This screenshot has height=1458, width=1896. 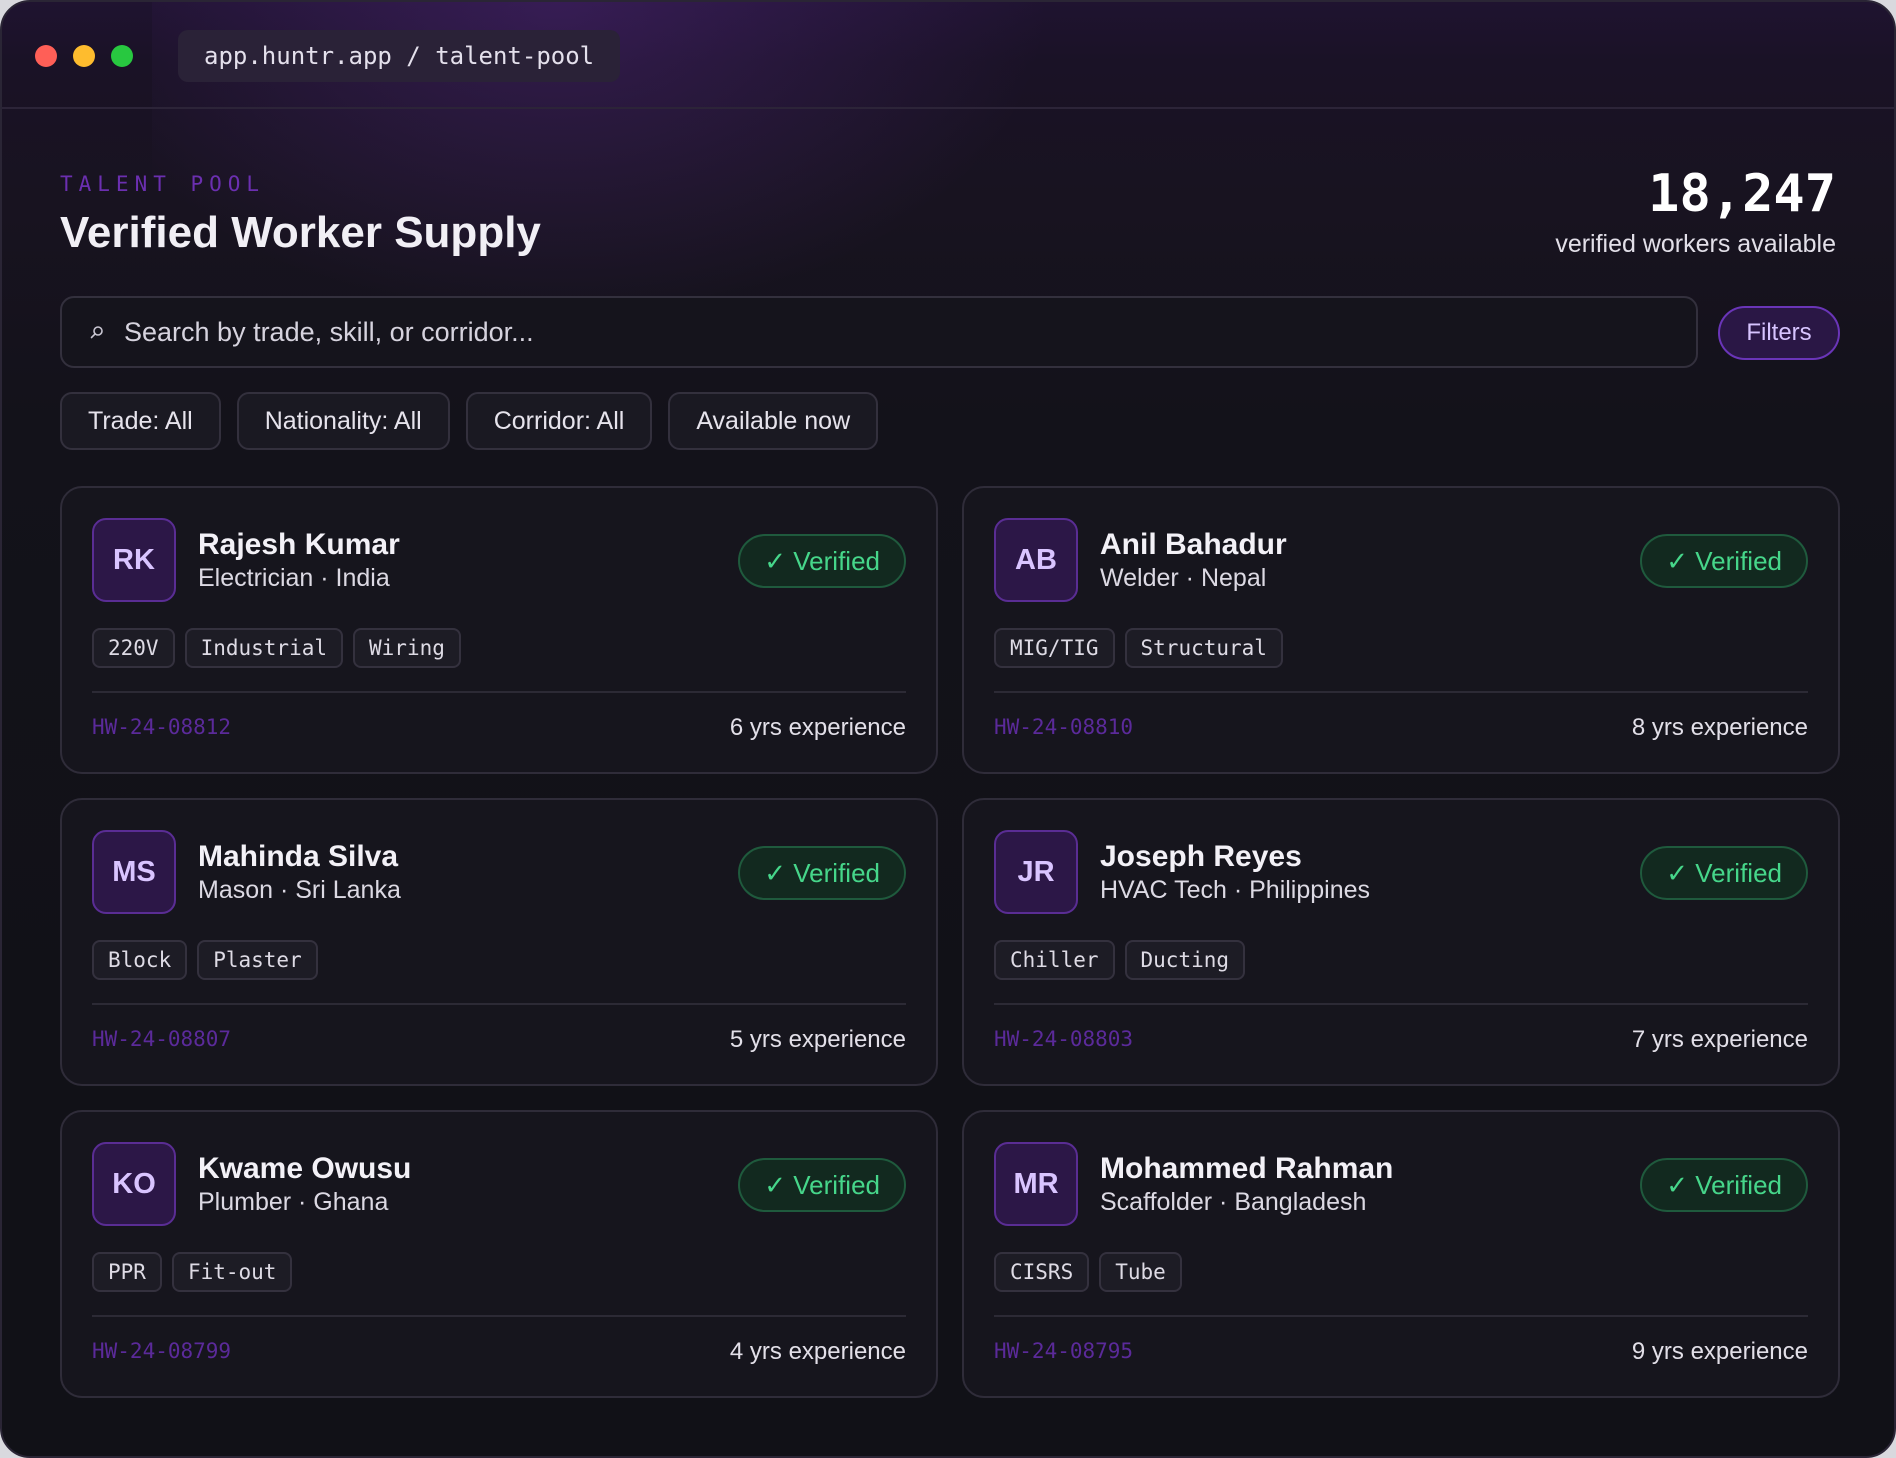 I want to click on skill-tag: Structural, so click(x=1203, y=648).